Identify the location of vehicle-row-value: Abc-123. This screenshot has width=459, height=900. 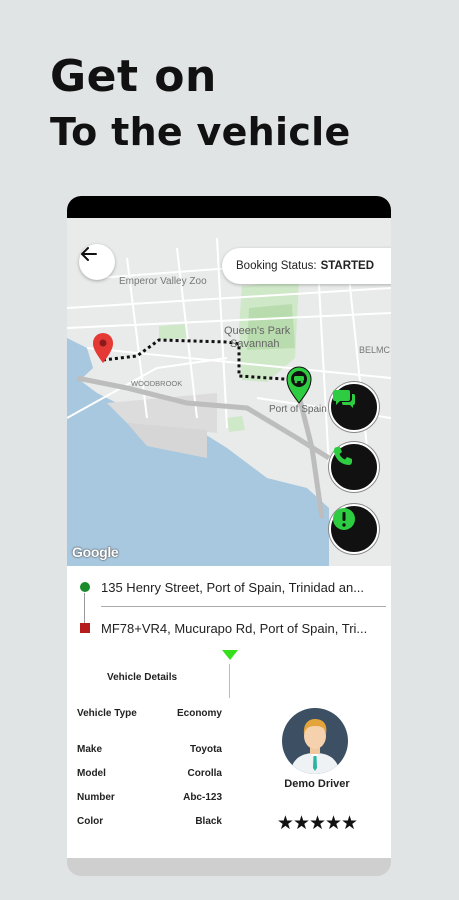
(202, 797).